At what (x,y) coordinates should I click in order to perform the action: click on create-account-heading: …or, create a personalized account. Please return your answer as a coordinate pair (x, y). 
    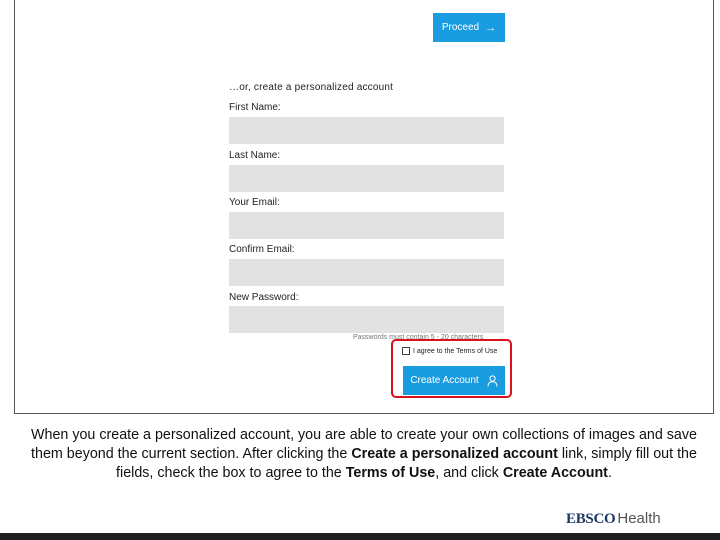
    Looking at the image, I should click on (311, 87).